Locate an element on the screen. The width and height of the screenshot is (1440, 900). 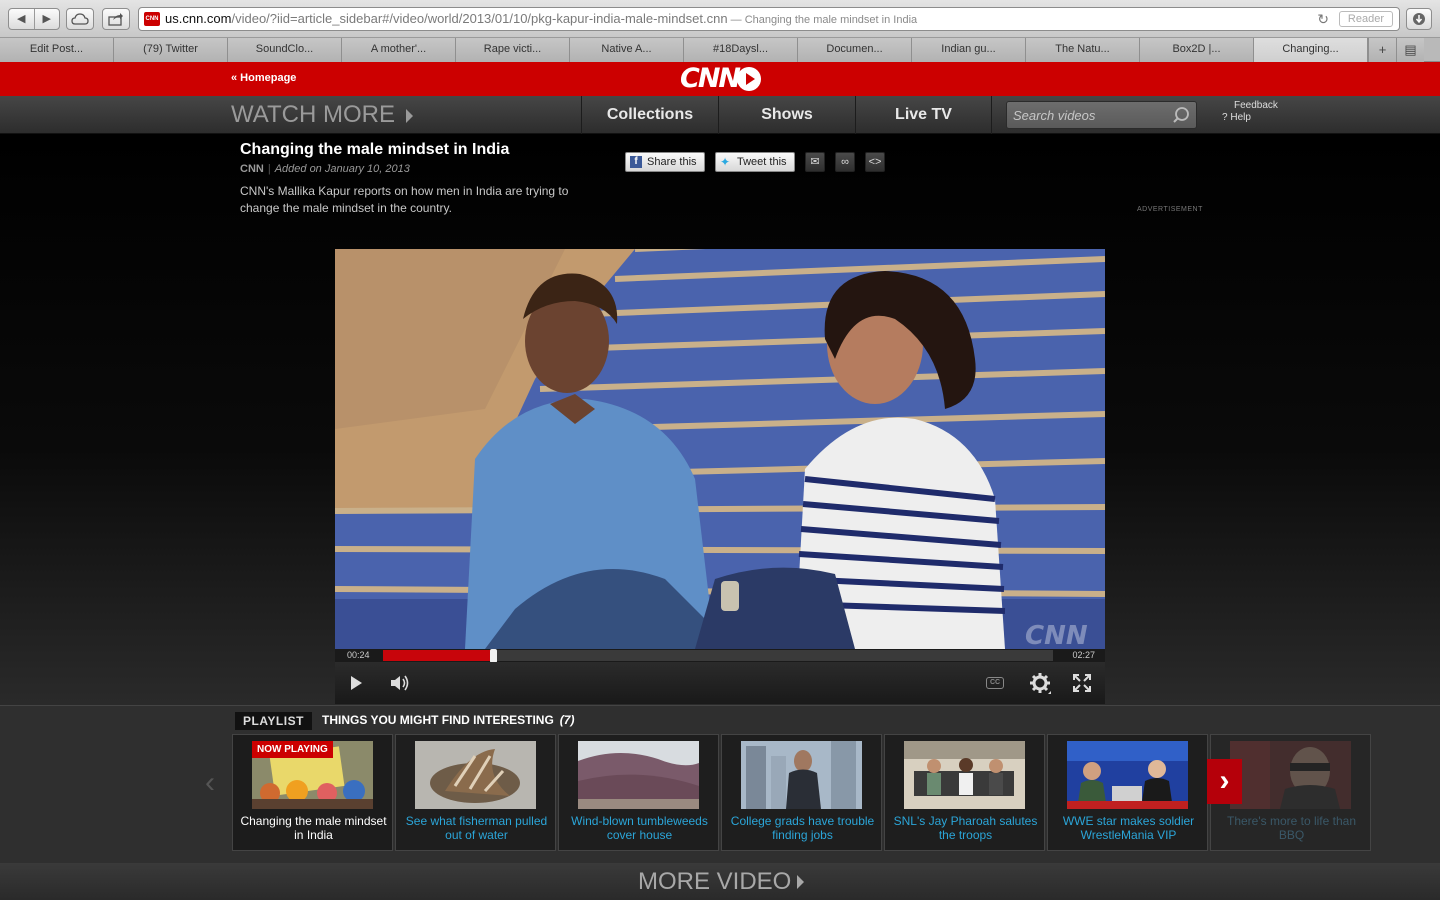
chevron-right-icon: › is located at coordinates (1224, 781).